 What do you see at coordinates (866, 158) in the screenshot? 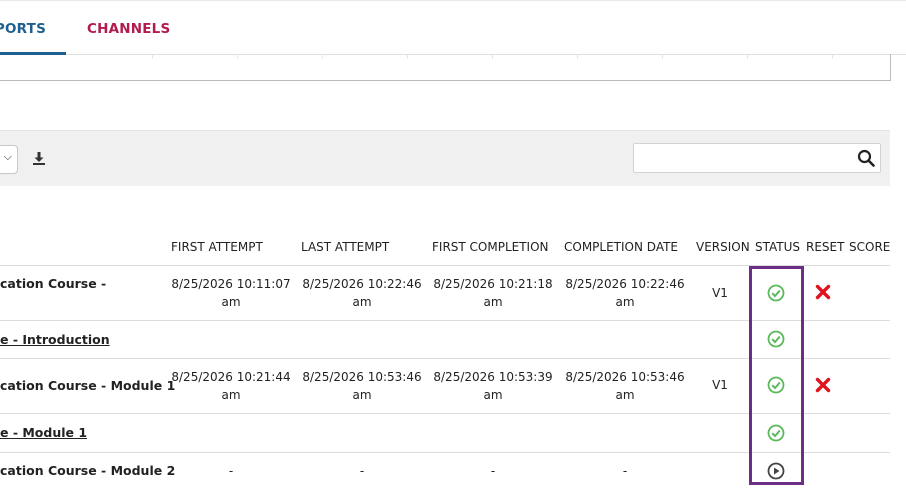
I see `search-icon` at bounding box center [866, 158].